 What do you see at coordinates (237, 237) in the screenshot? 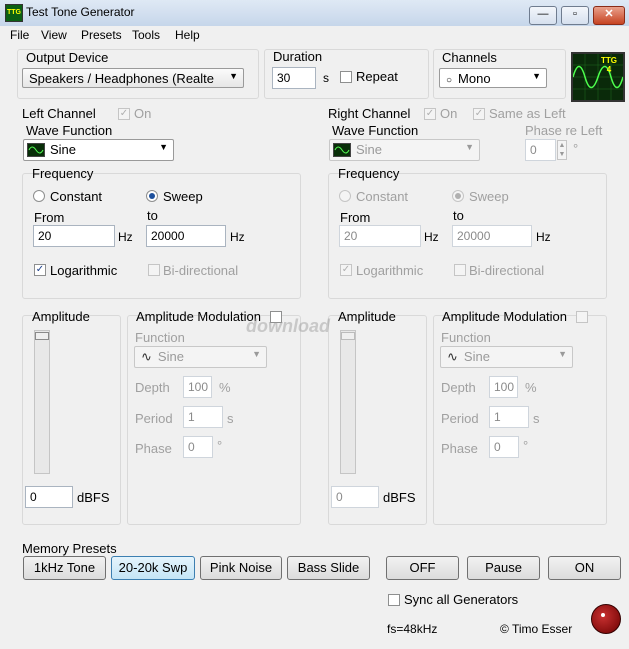
I see `left-to-unit: Hz` at bounding box center [237, 237].